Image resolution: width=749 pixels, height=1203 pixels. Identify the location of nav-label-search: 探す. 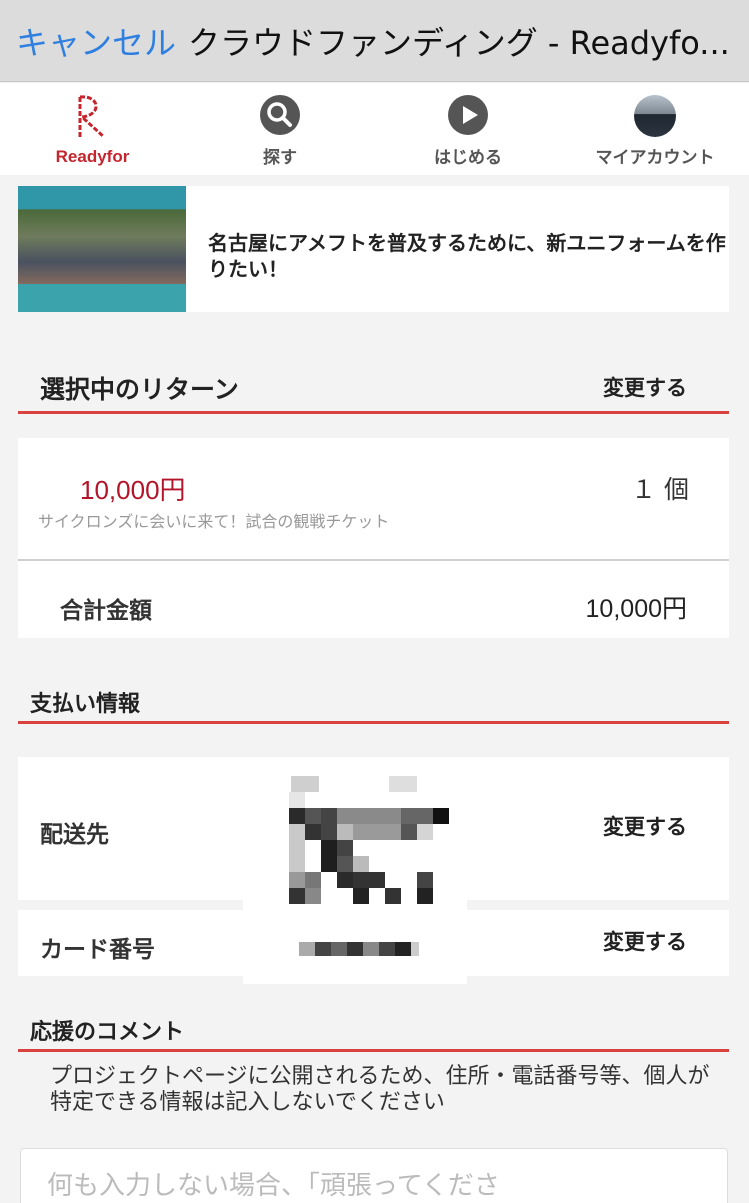
(280, 158).